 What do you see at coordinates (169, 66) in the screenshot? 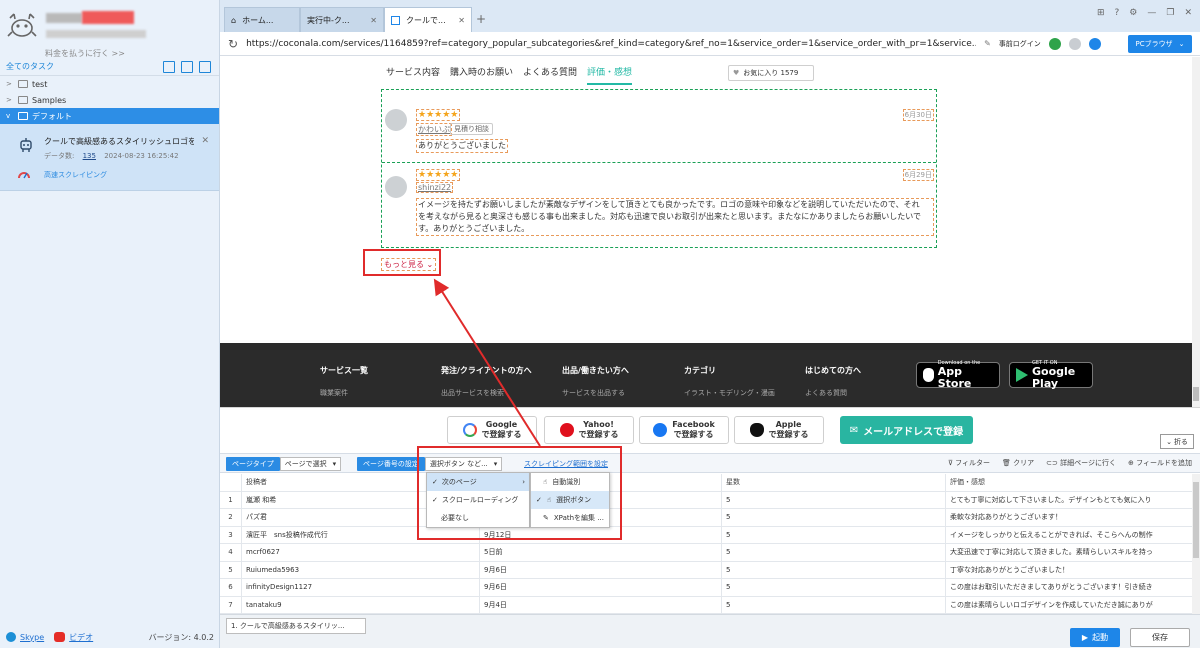
I see `import-task-icon` at bounding box center [169, 66].